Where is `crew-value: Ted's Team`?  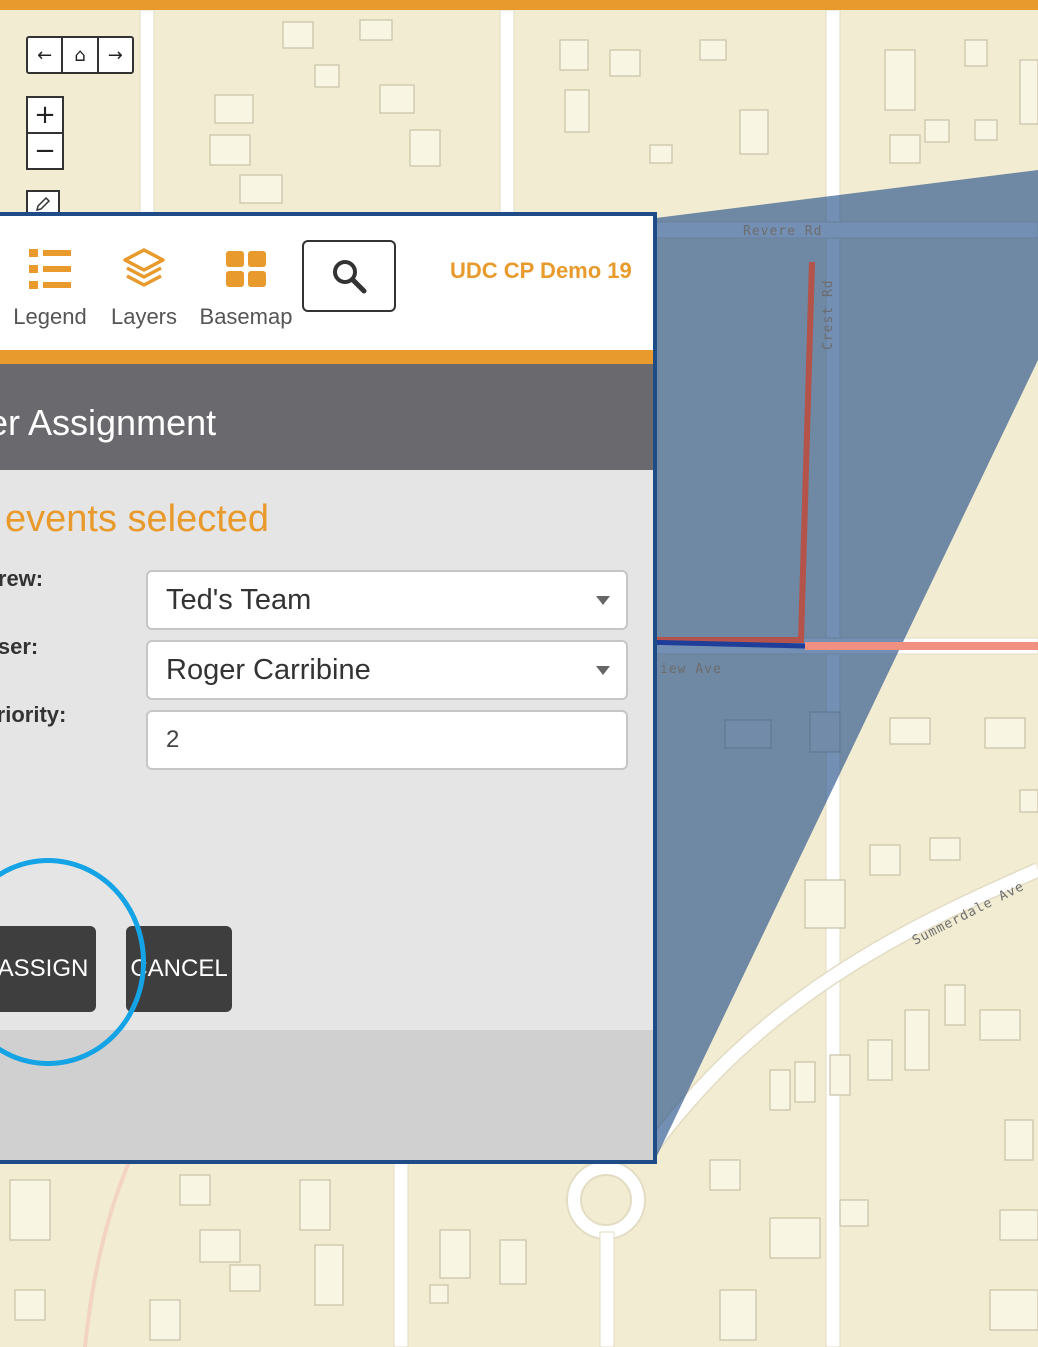
crew-value: Ted's Team is located at coordinates (239, 599).